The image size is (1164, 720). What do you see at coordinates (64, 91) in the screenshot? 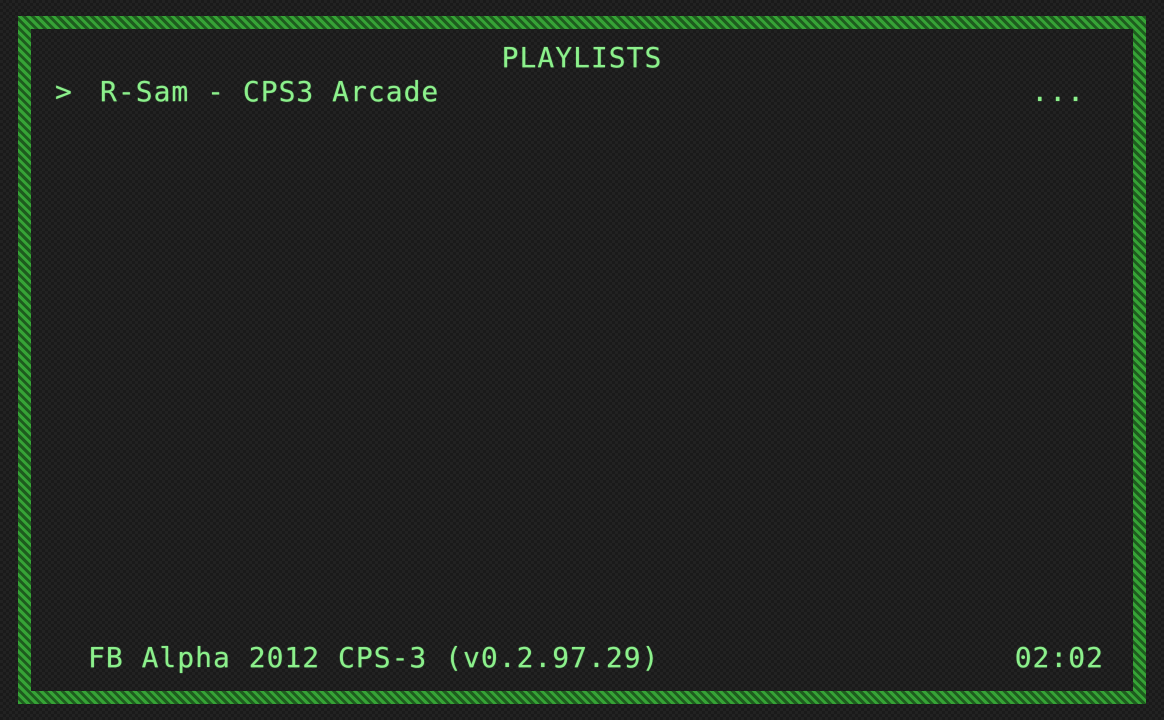
I see `selection-cursor-icon: >` at bounding box center [64, 91].